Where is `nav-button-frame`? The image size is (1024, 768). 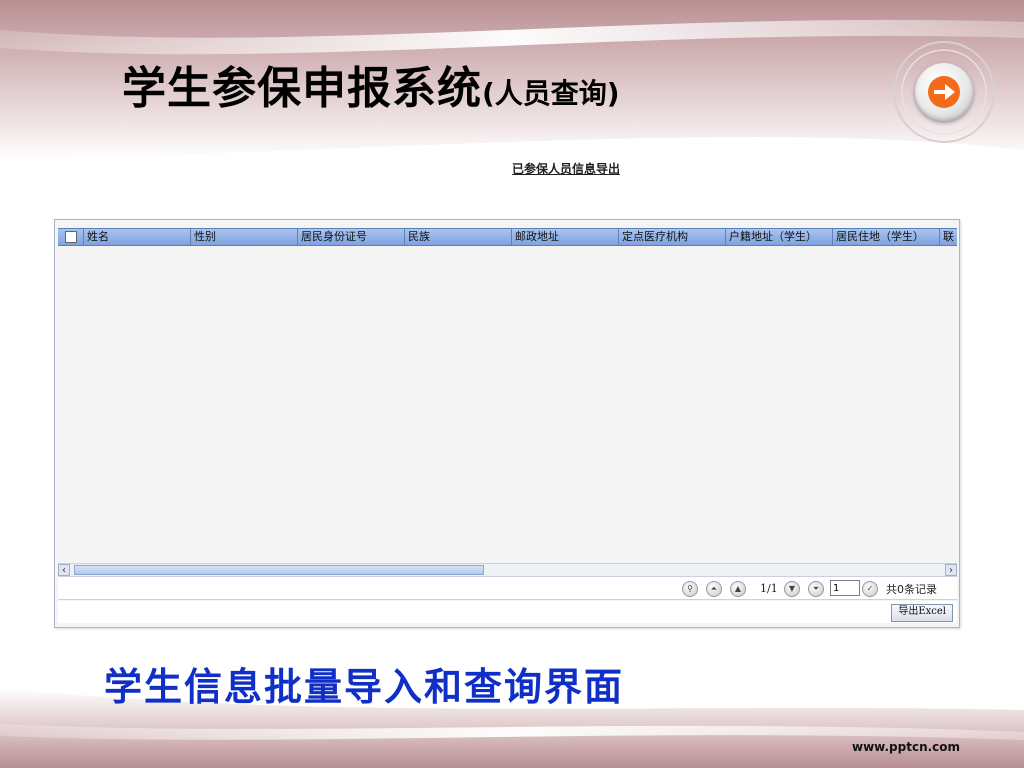 nav-button-frame is located at coordinates (946, 92).